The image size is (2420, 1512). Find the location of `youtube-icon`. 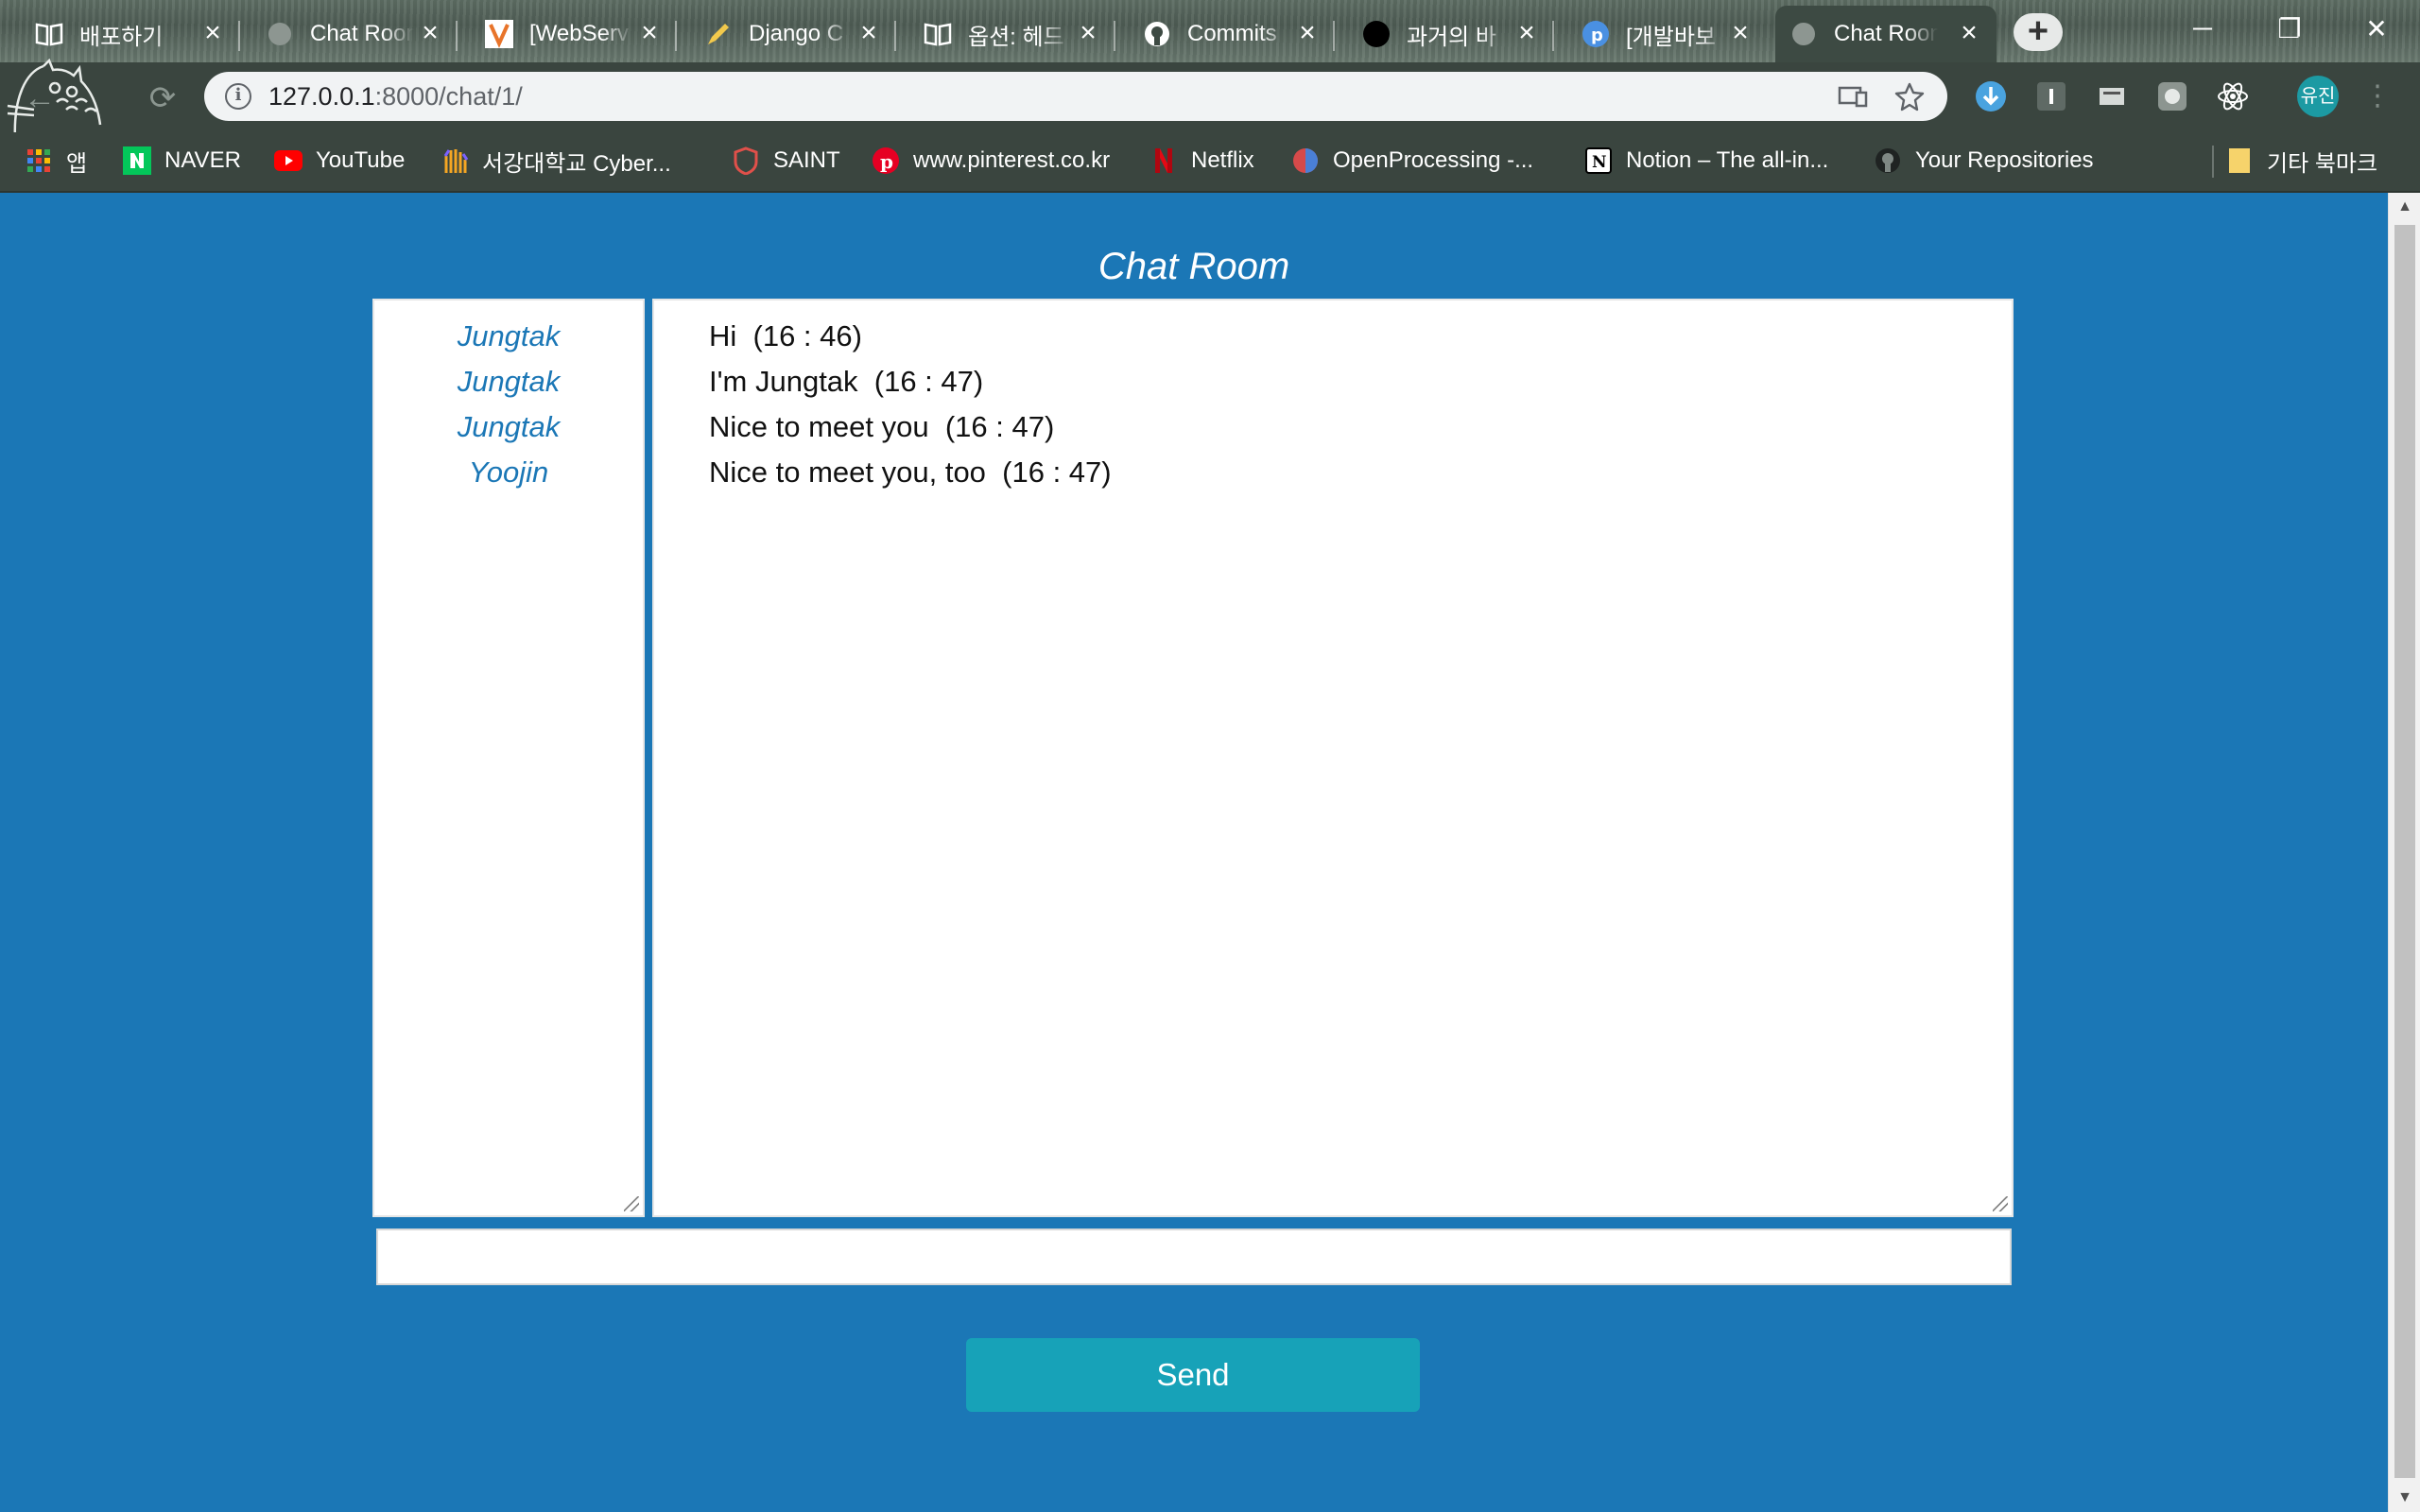

youtube-icon is located at coordinates (288, 160).